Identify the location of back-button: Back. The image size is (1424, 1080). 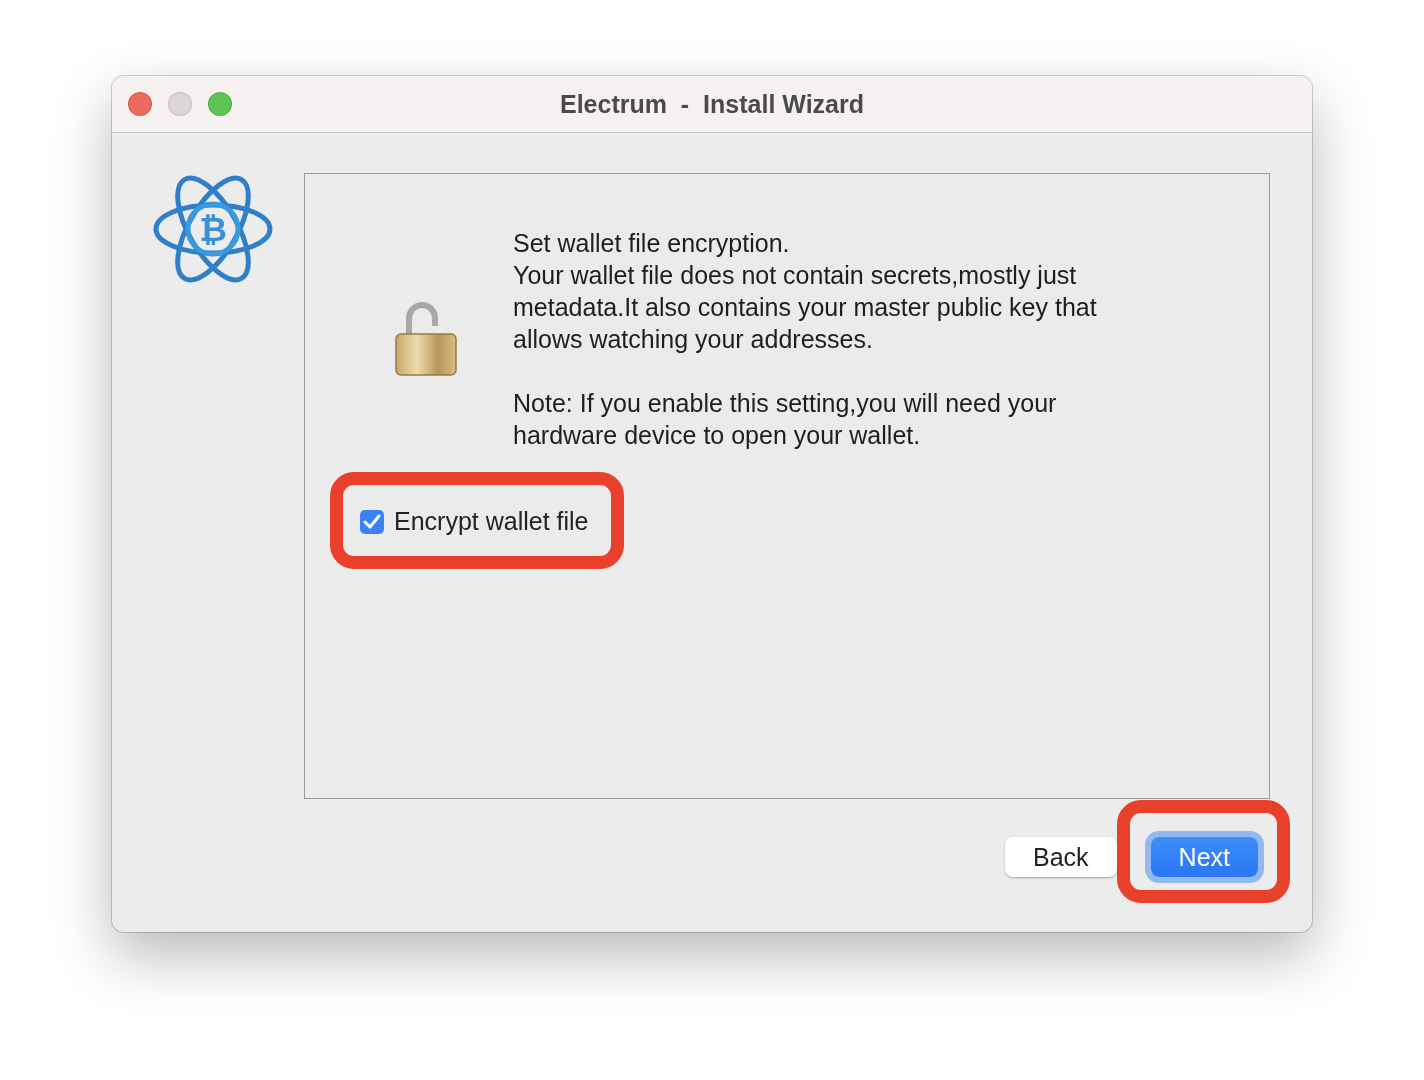
(1061, 857).